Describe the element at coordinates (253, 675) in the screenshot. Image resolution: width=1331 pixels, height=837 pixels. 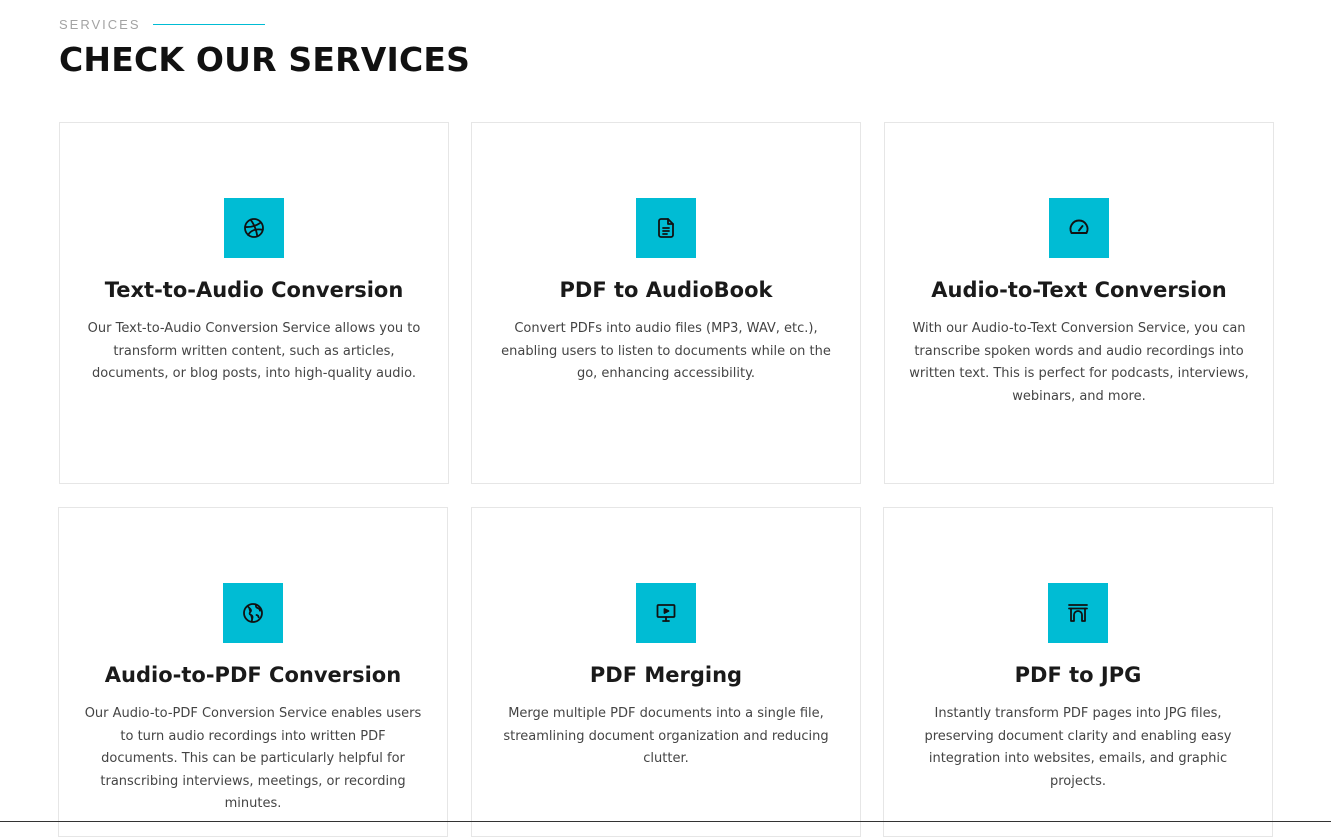
I see `service-title: Audio-to-PDF Conversion` at that location.